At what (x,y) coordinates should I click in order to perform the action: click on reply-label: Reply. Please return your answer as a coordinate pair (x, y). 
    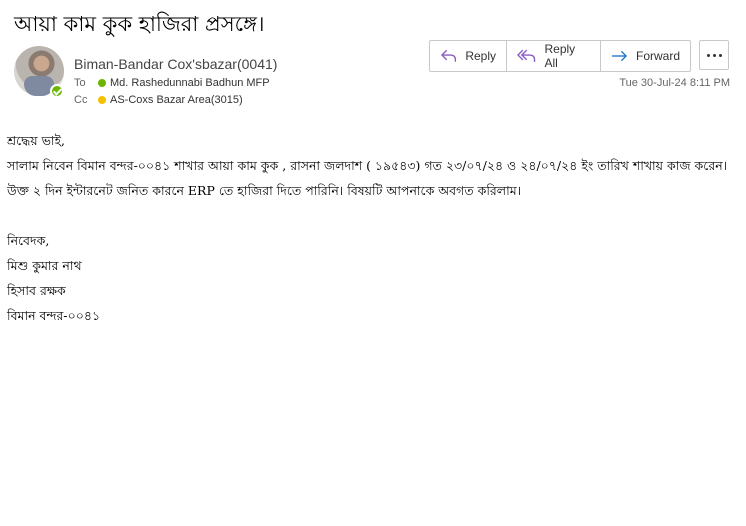
    Looking at the image, I should click on (480, 56).